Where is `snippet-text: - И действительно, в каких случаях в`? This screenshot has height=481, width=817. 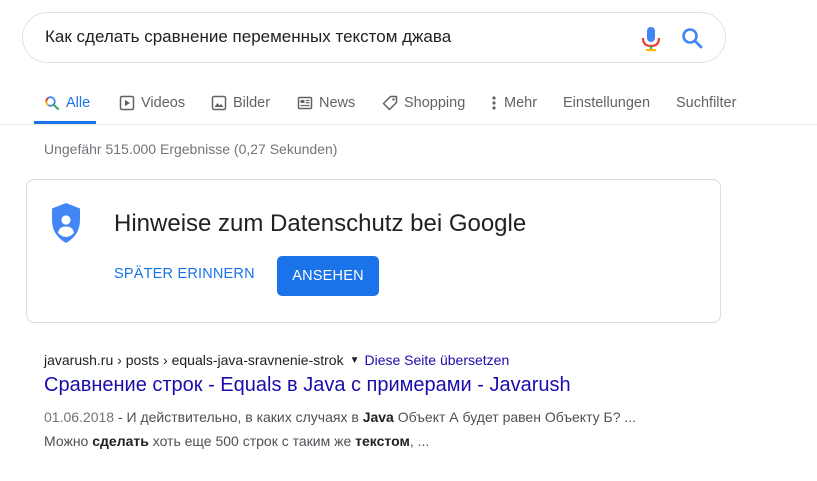 snippet-text: - И действительно, в каких случаях в is located at coordinates (238, 417).